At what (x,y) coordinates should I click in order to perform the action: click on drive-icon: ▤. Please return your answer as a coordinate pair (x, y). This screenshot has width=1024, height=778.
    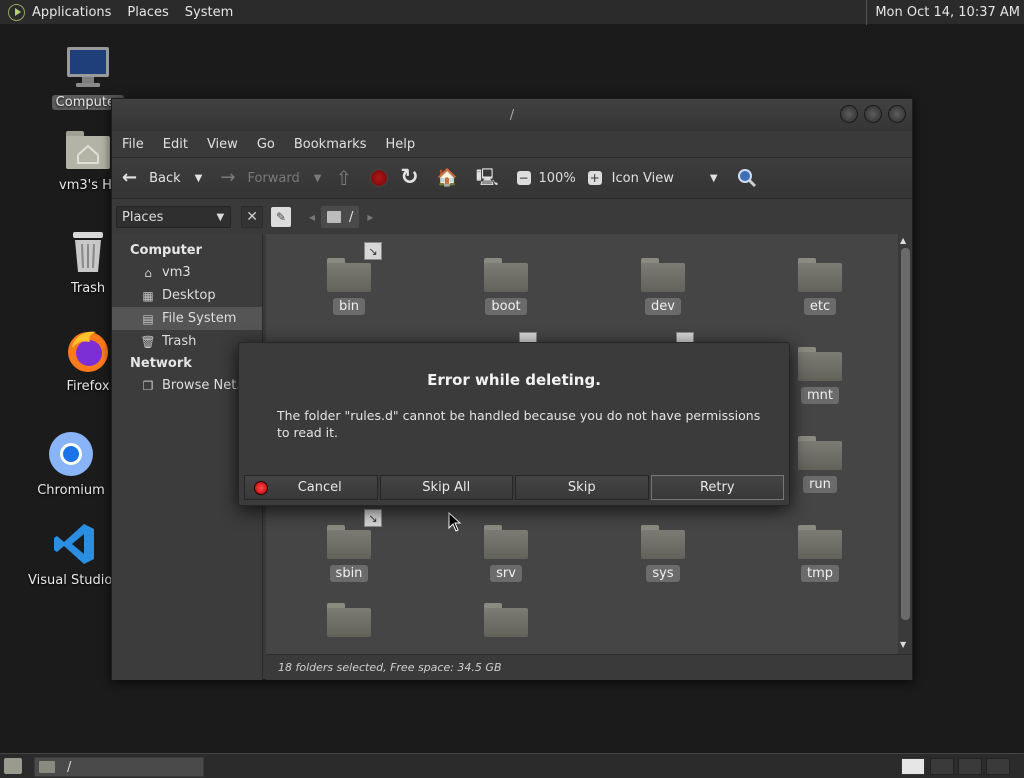
    Looking at the image, I should click on (148, 318).